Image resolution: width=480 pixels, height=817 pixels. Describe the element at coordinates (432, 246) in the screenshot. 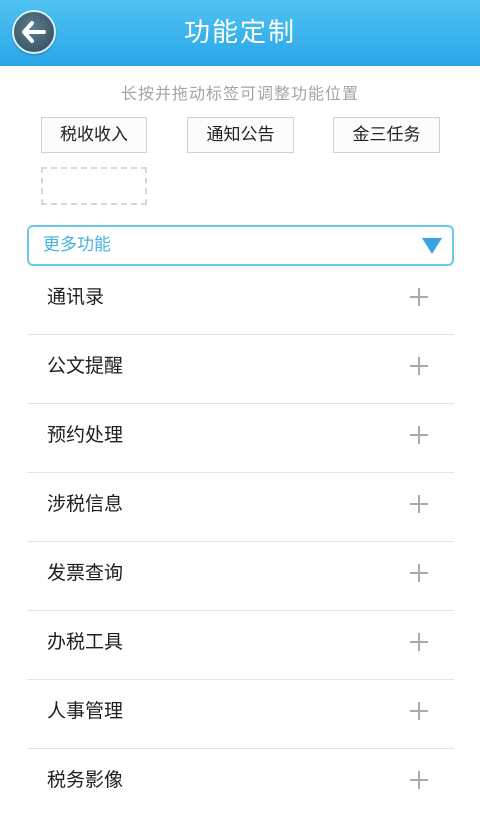

I see `dropdown-triangle-icon` at that location.